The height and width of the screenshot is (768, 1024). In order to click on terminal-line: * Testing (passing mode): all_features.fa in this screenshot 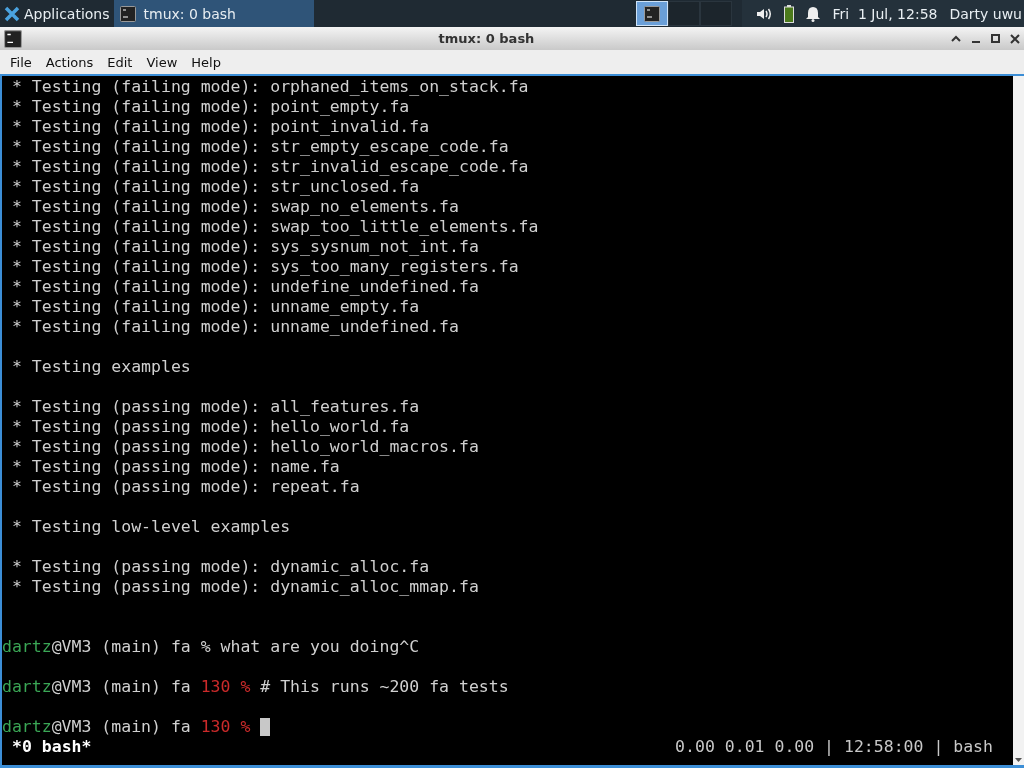, I will do `click(215, 407)`.